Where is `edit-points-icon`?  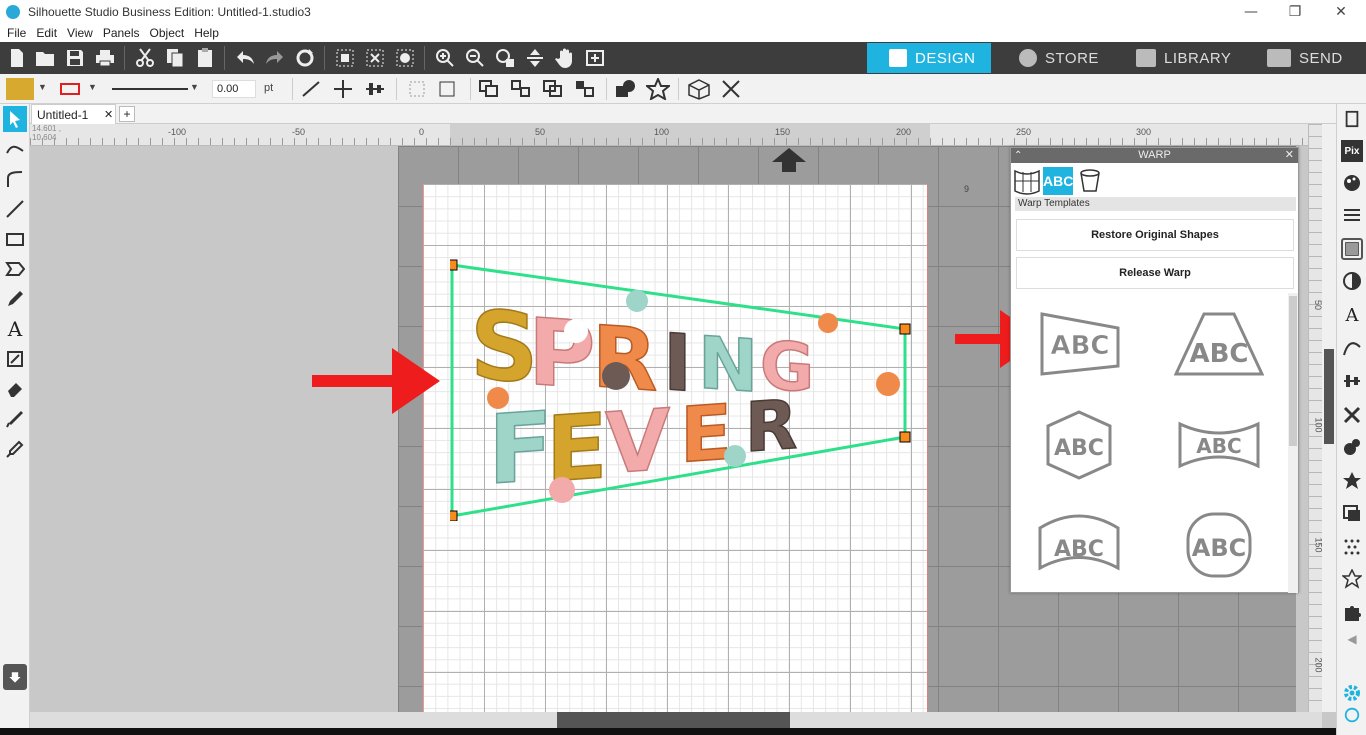 edit-points-icon is located at coordinates (15, 149).